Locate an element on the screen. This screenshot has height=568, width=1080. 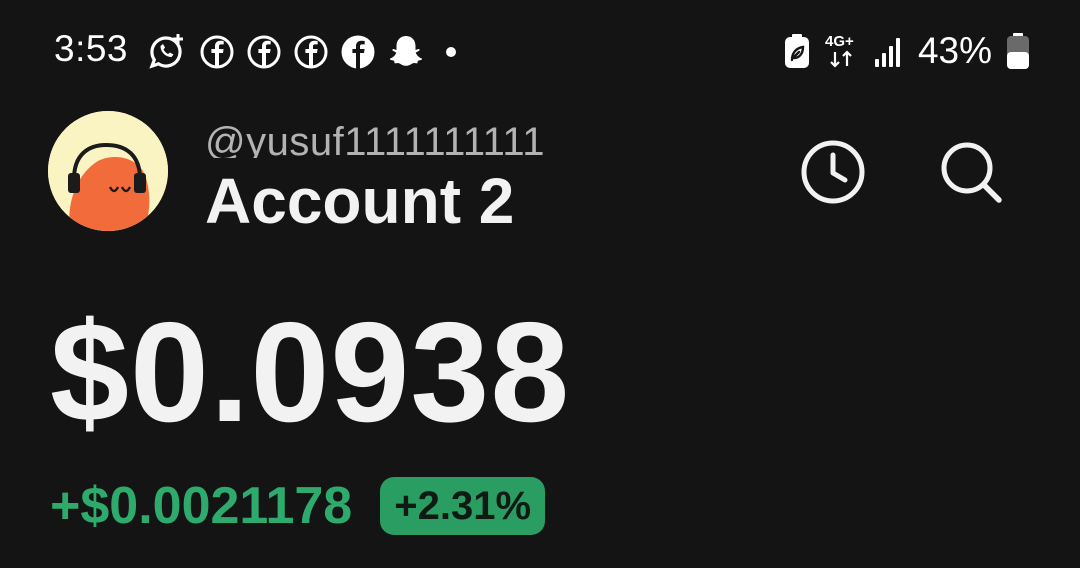
network-4g-icon: 4G+ is located at coordinates (839, 50).